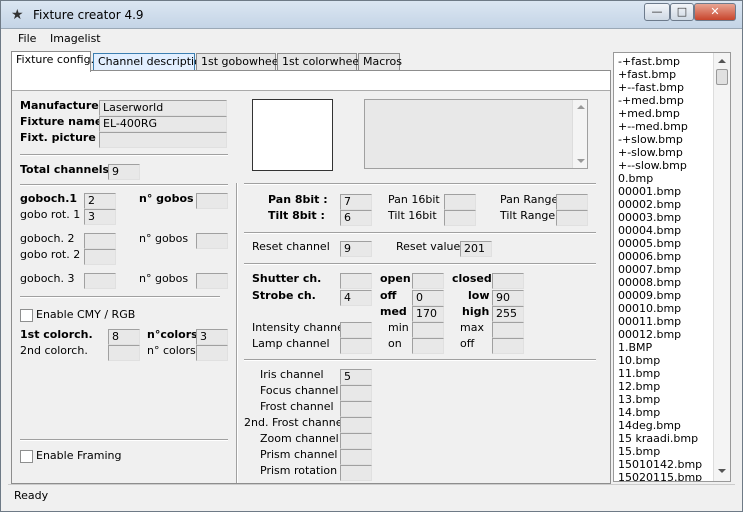  I want to click on fixture-picture-field, so click(163, 140).